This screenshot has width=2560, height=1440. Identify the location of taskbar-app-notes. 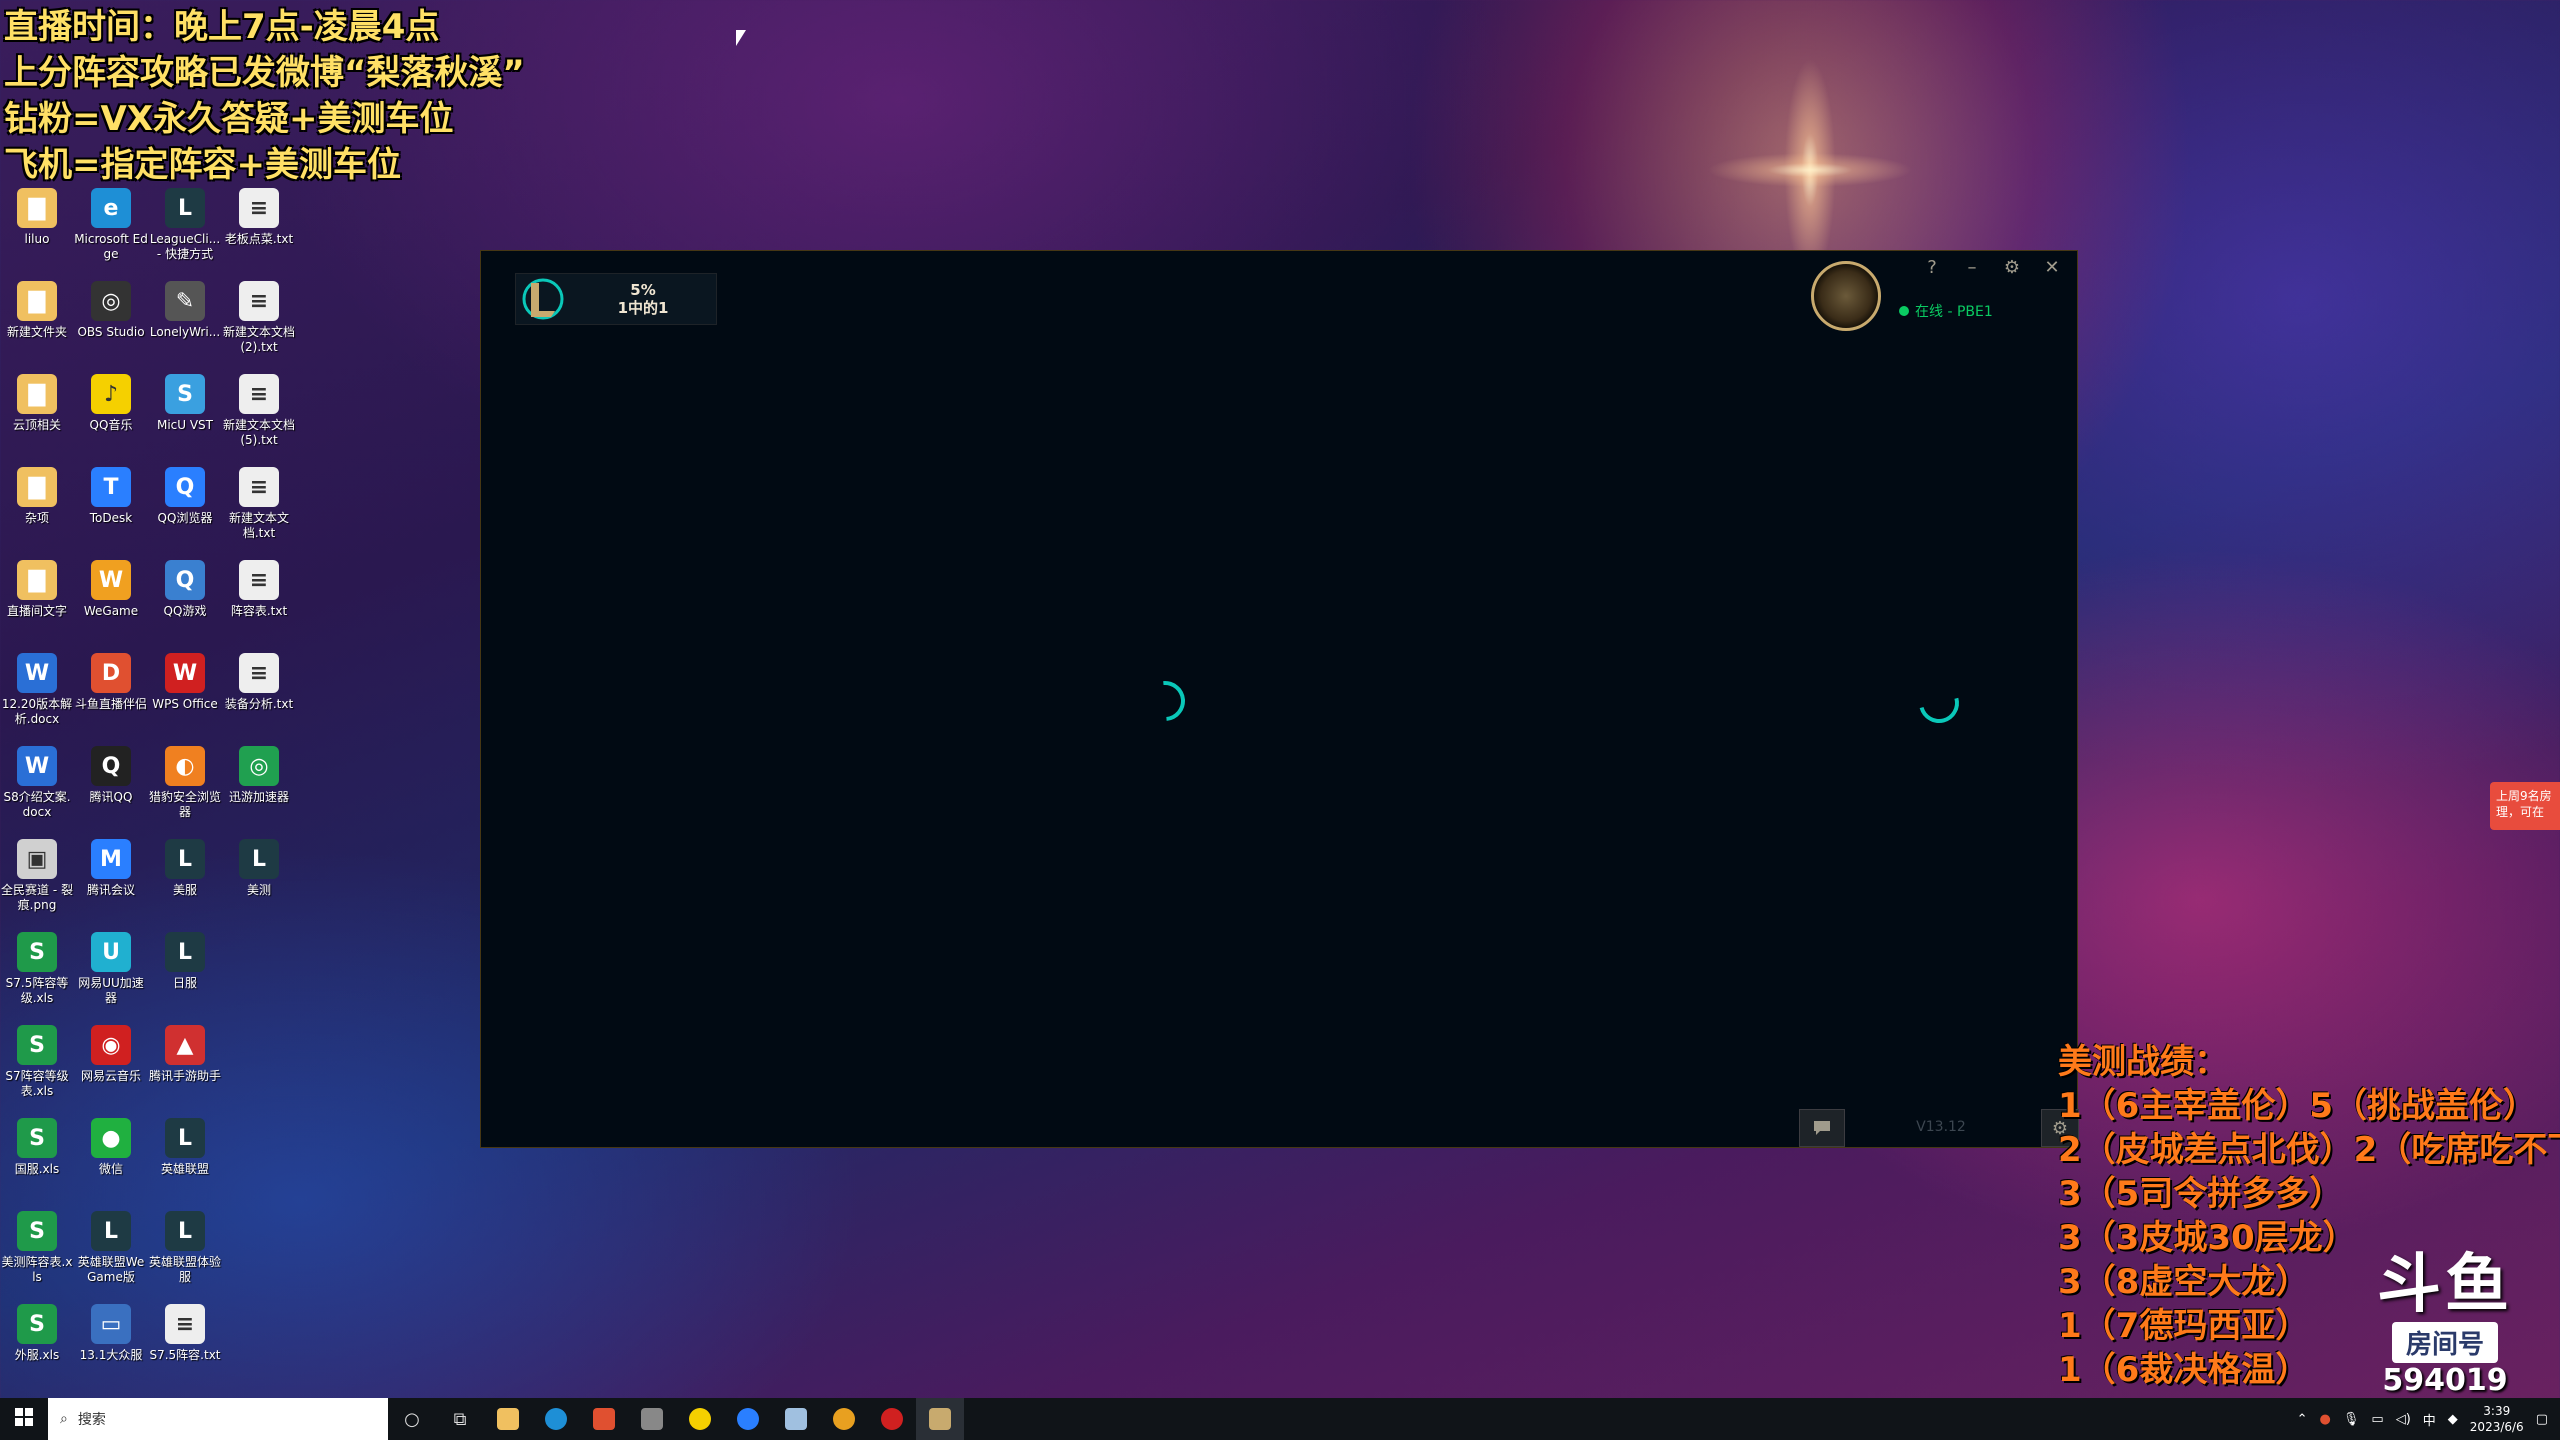
(796, 1419).